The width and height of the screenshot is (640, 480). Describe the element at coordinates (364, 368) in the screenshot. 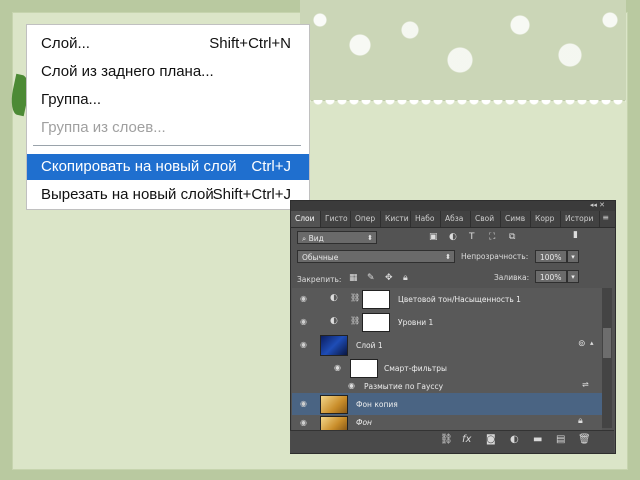

I see `filter-mask-thumbnail` at that location.